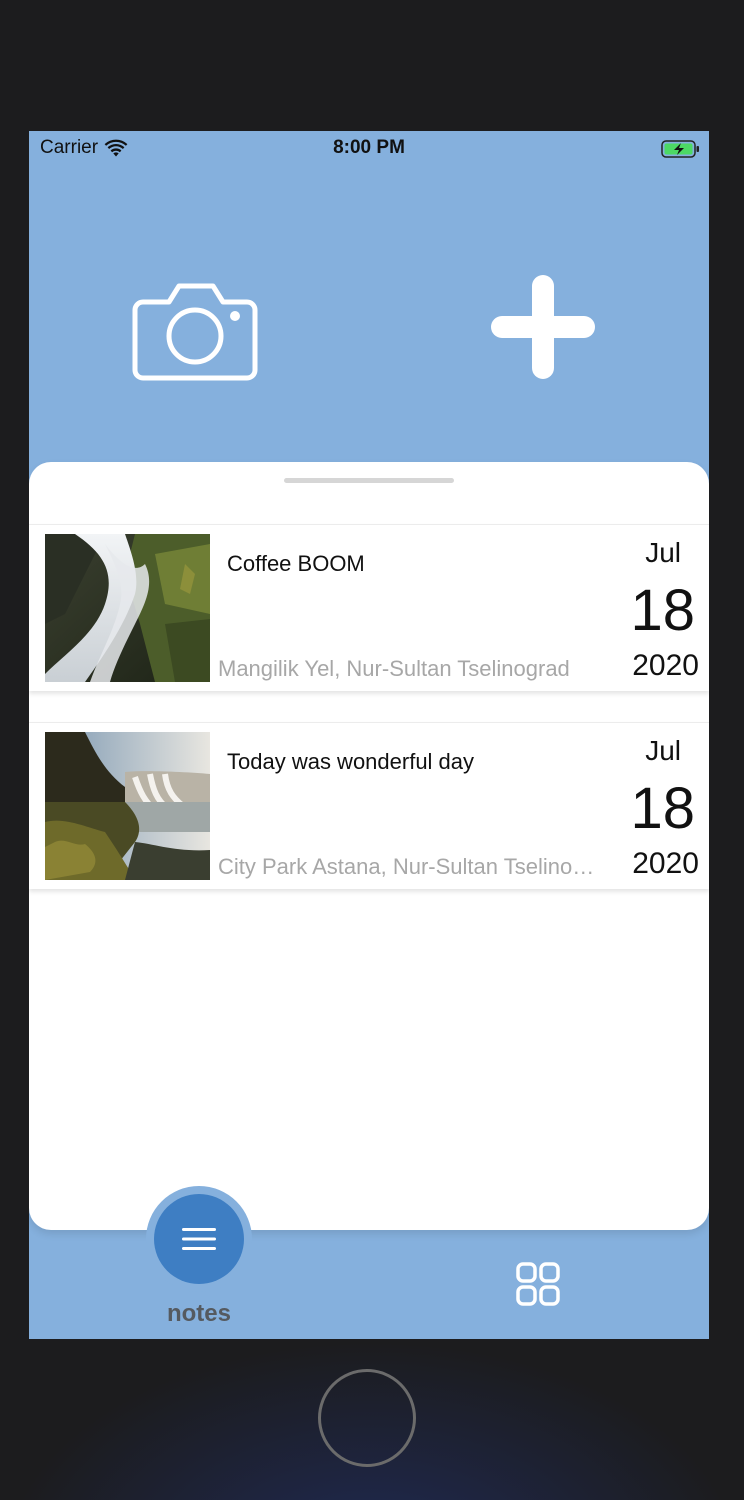  I want to click on sheet-grabber, so click(369, 480).